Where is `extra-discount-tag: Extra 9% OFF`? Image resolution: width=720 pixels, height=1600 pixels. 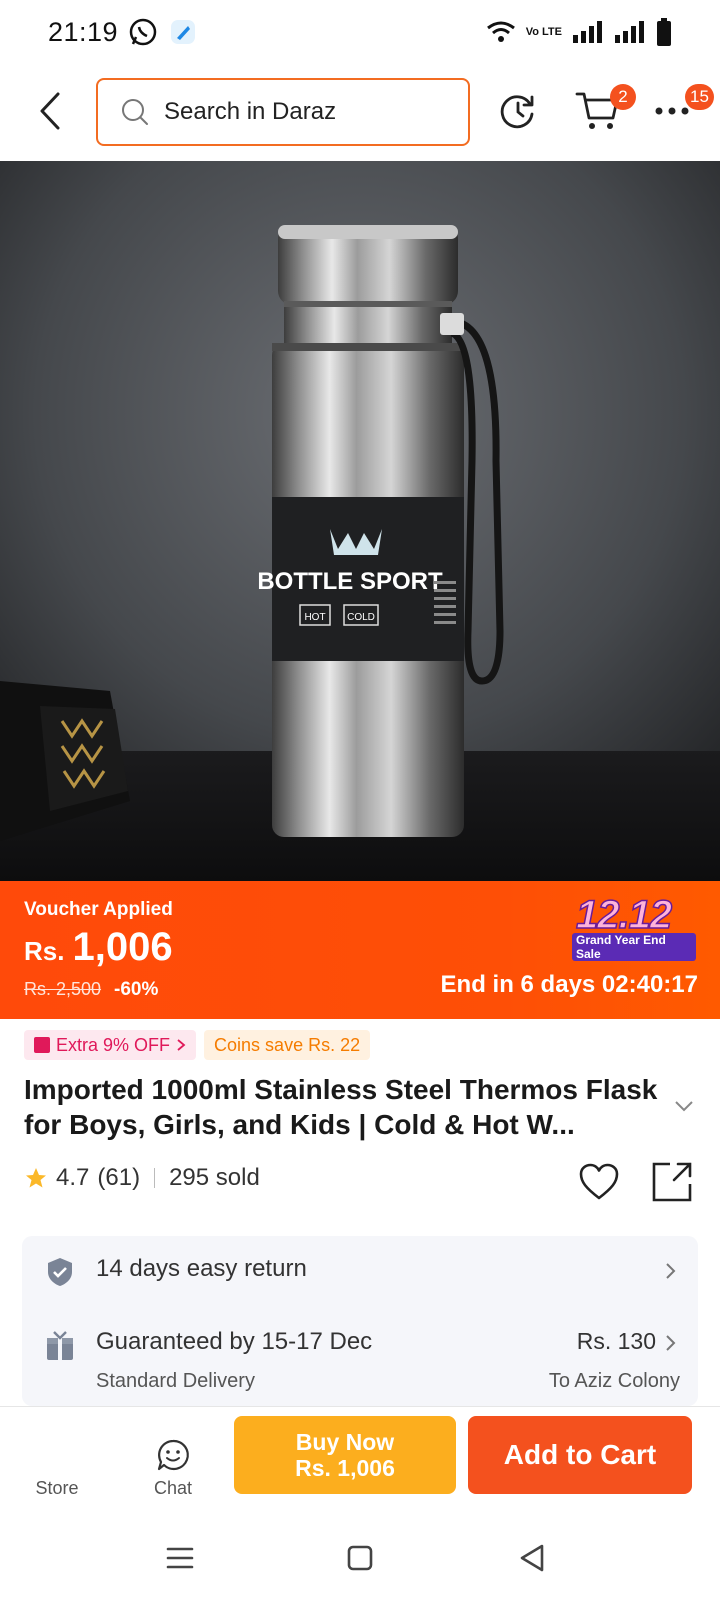
extra-discount-tag: Extra 9% OFF is located at coordinates (110, 1045).